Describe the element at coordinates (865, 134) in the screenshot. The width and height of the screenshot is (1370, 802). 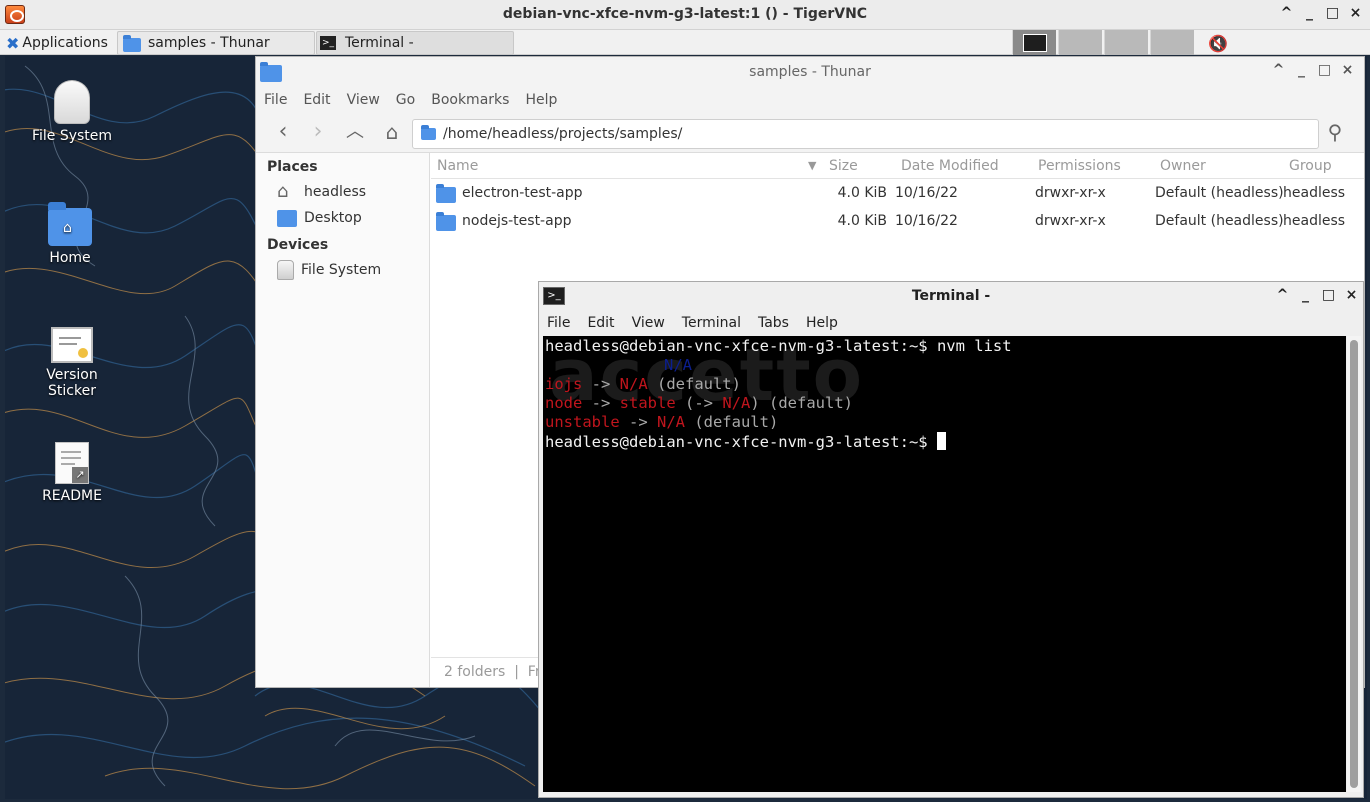
I see `location-bar: /home/headless/projects/samples/` at that location.